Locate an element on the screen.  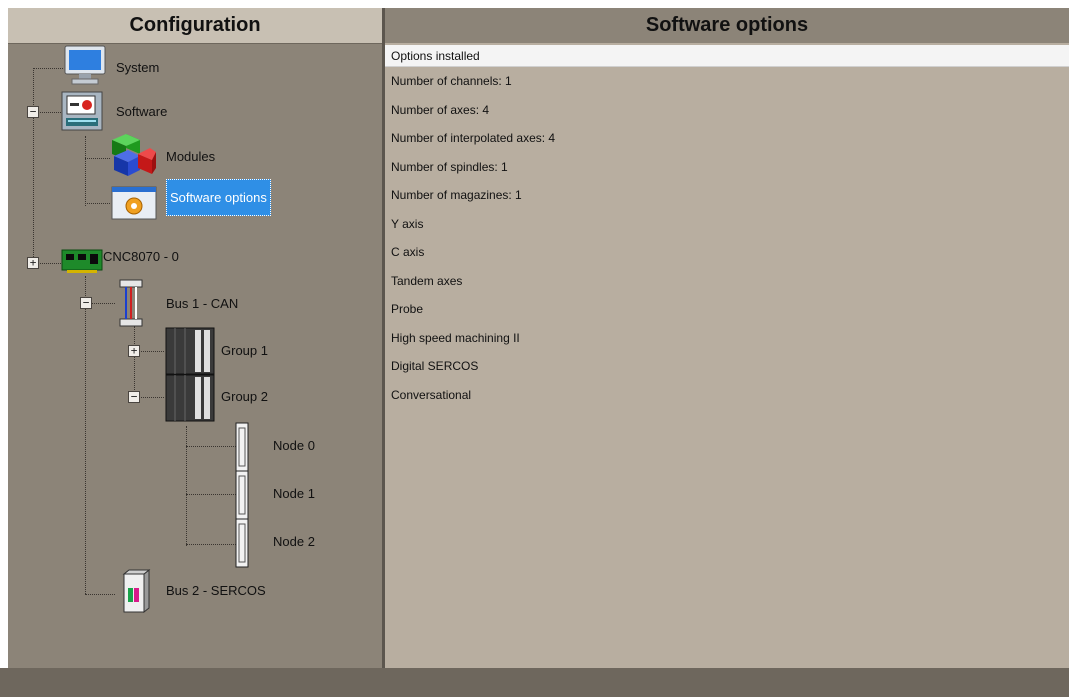
tree-label-node1: Node 1 is located at coordinates (294, 493).